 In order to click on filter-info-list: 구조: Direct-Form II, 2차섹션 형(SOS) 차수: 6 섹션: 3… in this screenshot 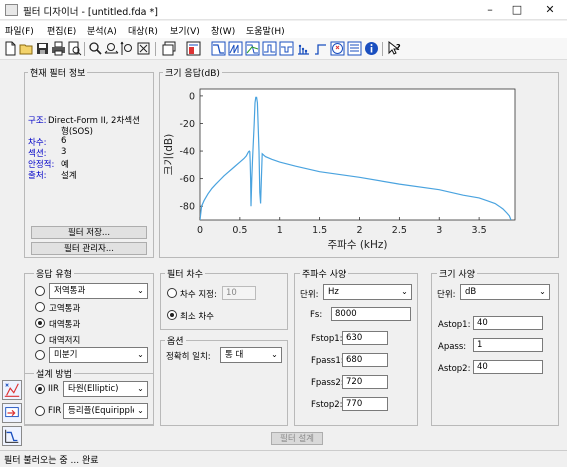, I will do `click(90, 147)`.